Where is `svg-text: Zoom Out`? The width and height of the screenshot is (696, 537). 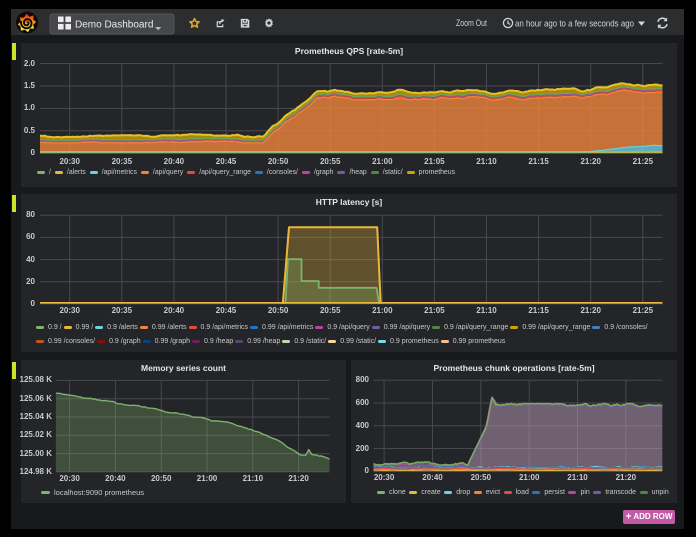
svg-text: Zoom Out is located at coordinates (471, 23).